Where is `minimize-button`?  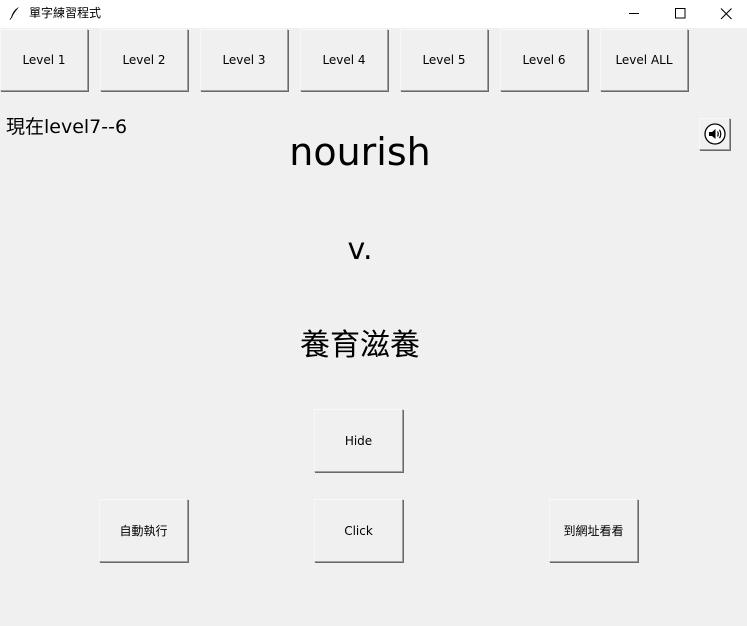
minimize-button is located at coordinates (634, 14).